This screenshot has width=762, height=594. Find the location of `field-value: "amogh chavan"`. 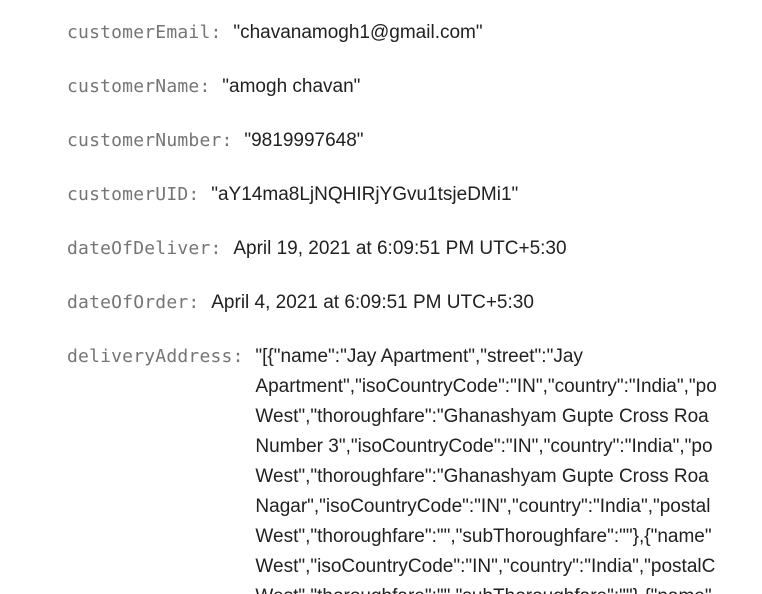

field-value: "amogh chavan" is located at coordinates (291, 86).